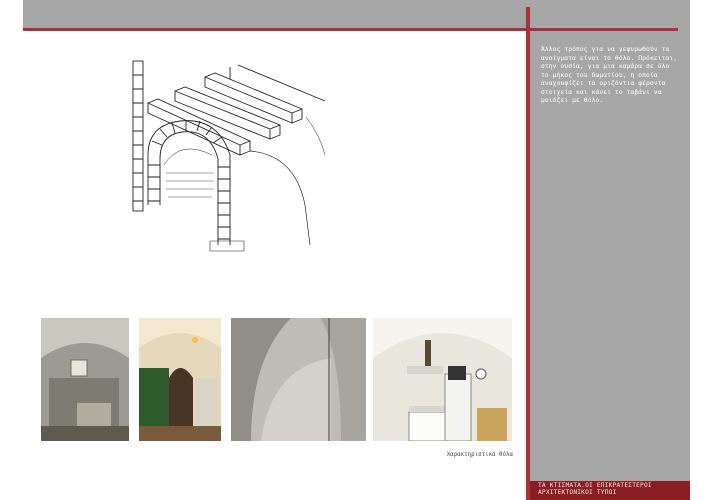 The image size is (715, 500). I want to click on vault-sketch-drawing, so click(229, 156).